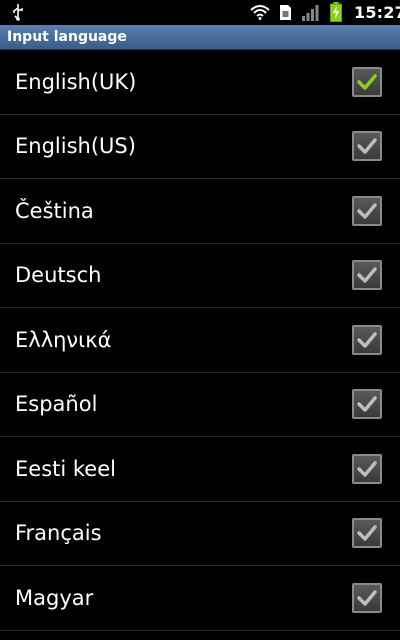 The height and width of the screenshot is (640, 400). I want to click on language-label: Español, so click(56, 404).